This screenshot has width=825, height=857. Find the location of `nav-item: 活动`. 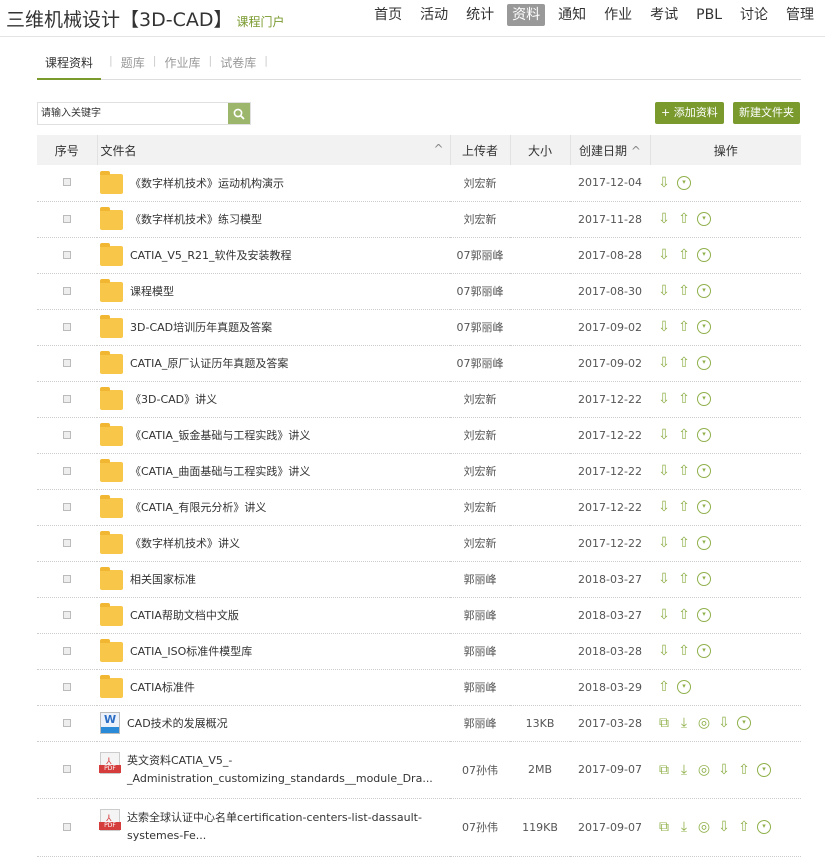

nav-item: 活动 is located at coordinates (434, 15).